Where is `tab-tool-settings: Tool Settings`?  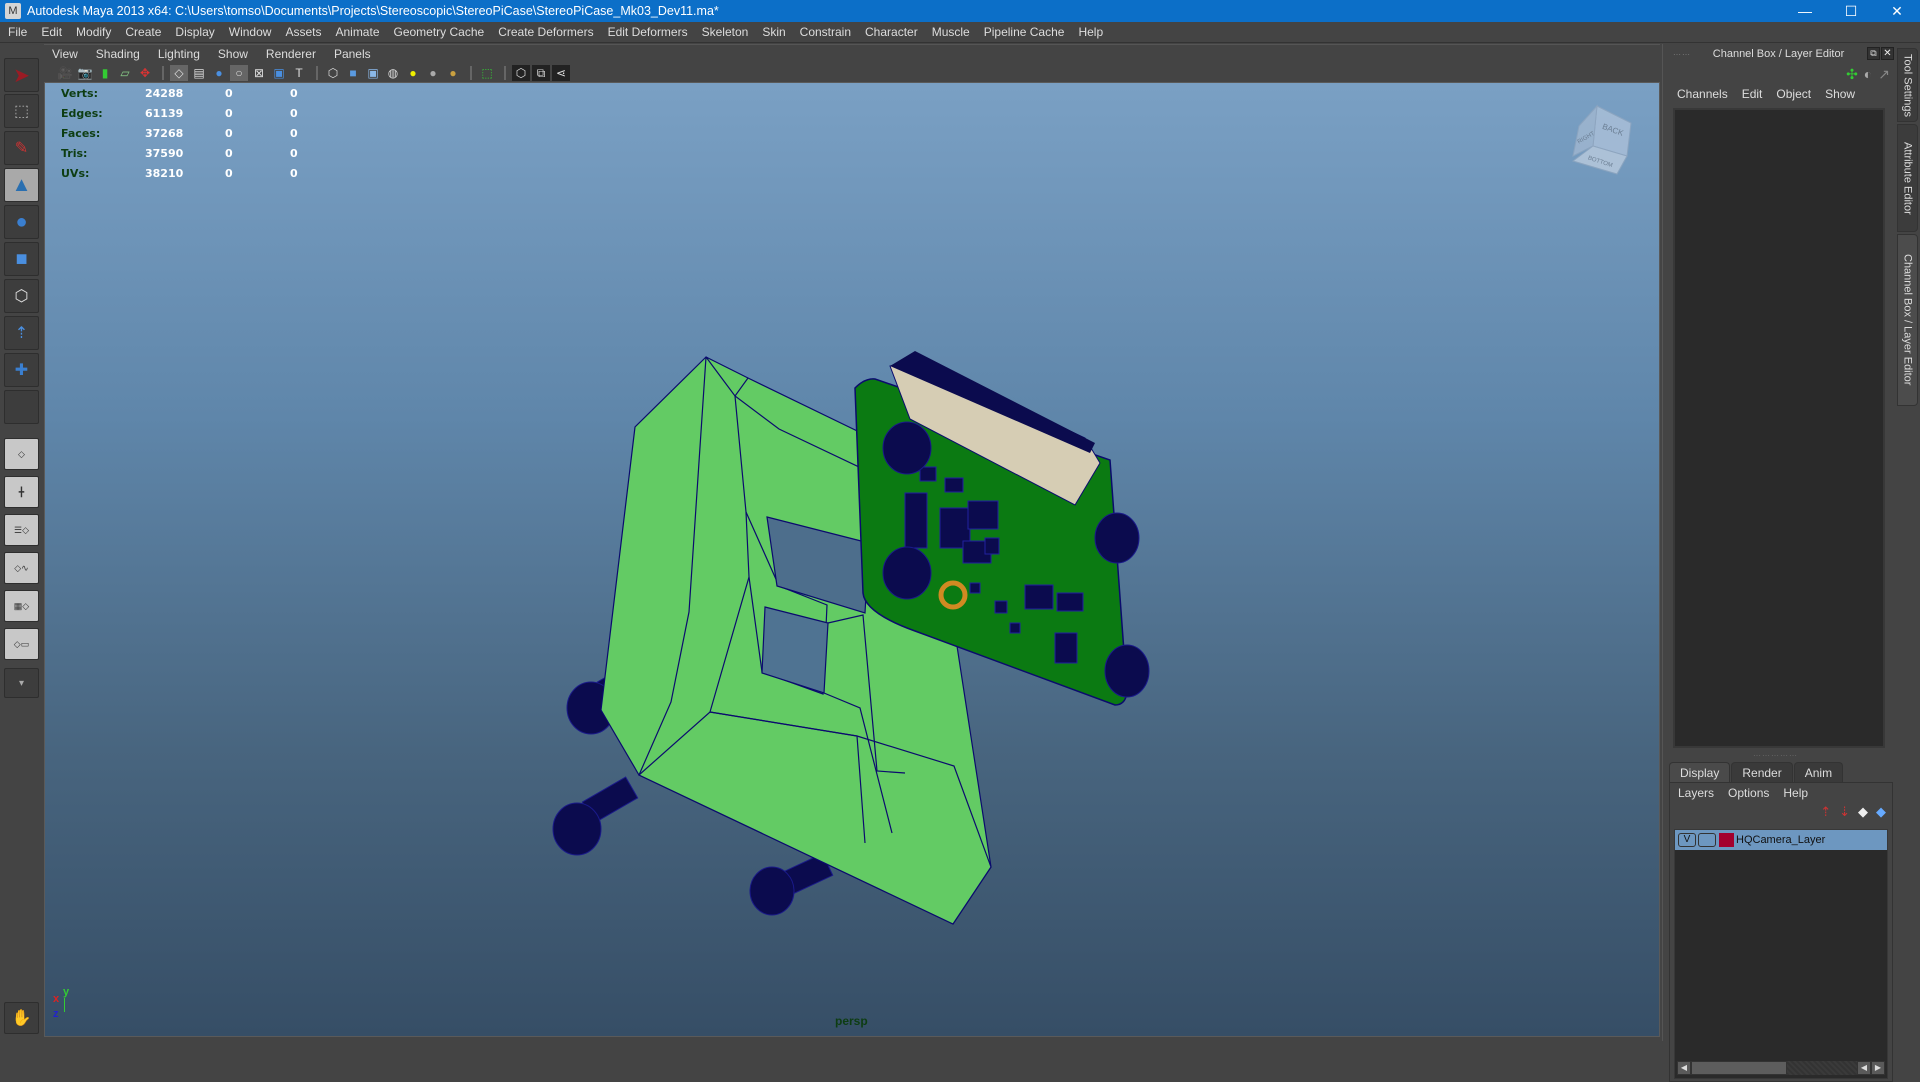
tab-tool-settings: Tool Settings is located at coordinates (1907, 85).